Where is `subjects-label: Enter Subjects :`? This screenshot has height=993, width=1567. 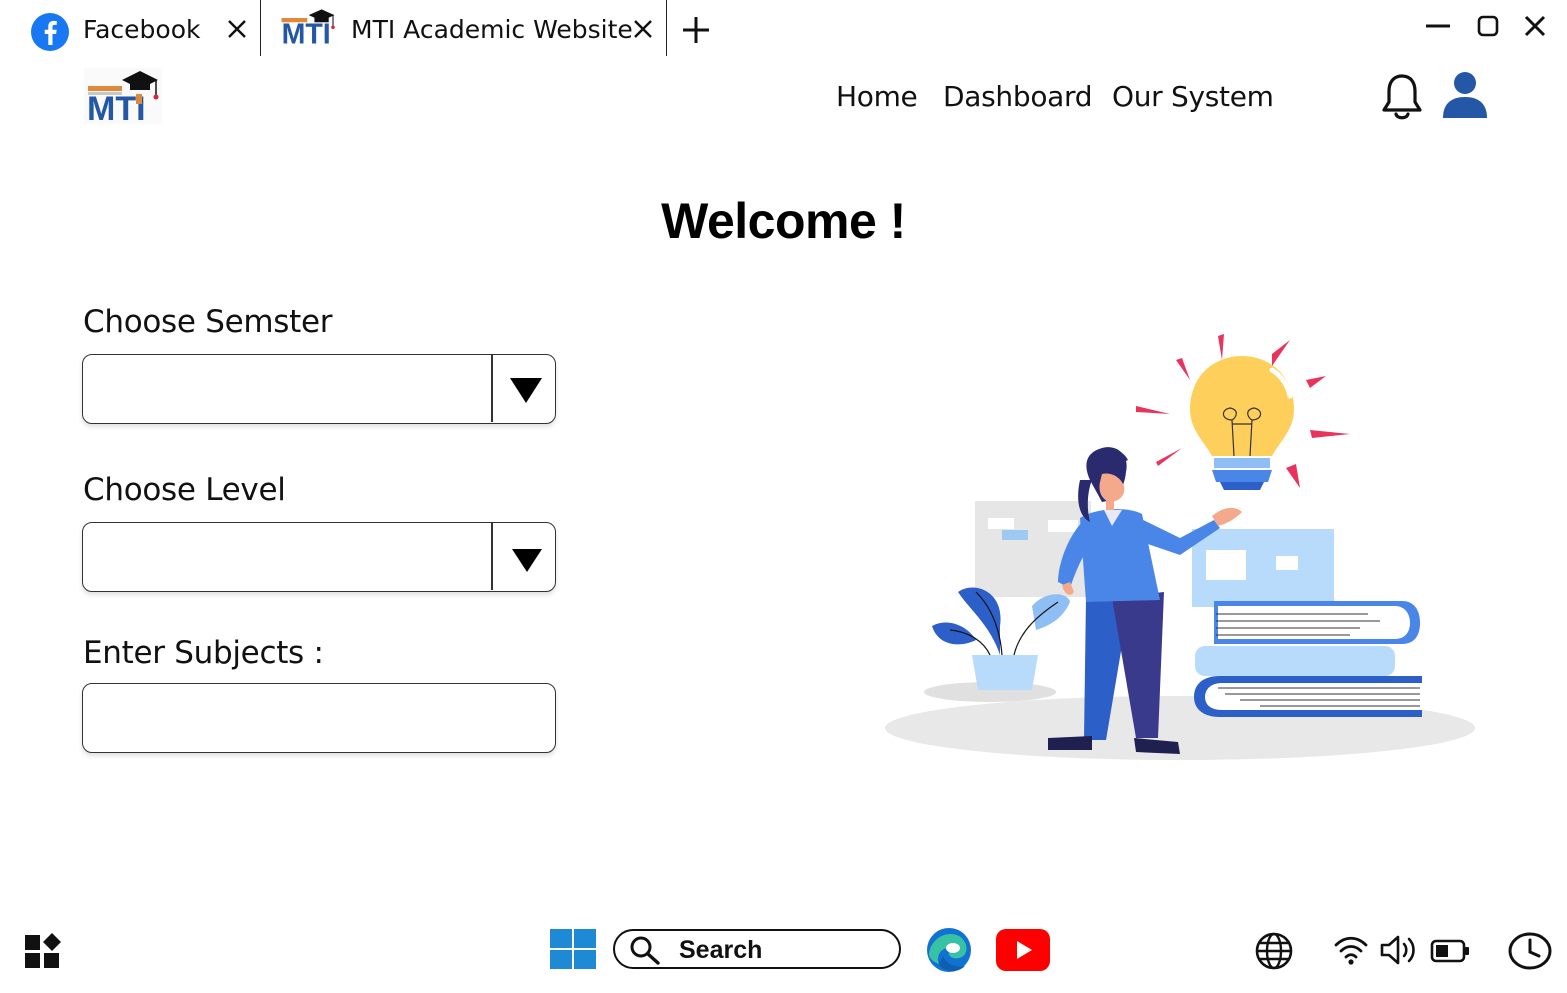
subjects-label: Enter Subjects : is located at coordinates (203, 653).